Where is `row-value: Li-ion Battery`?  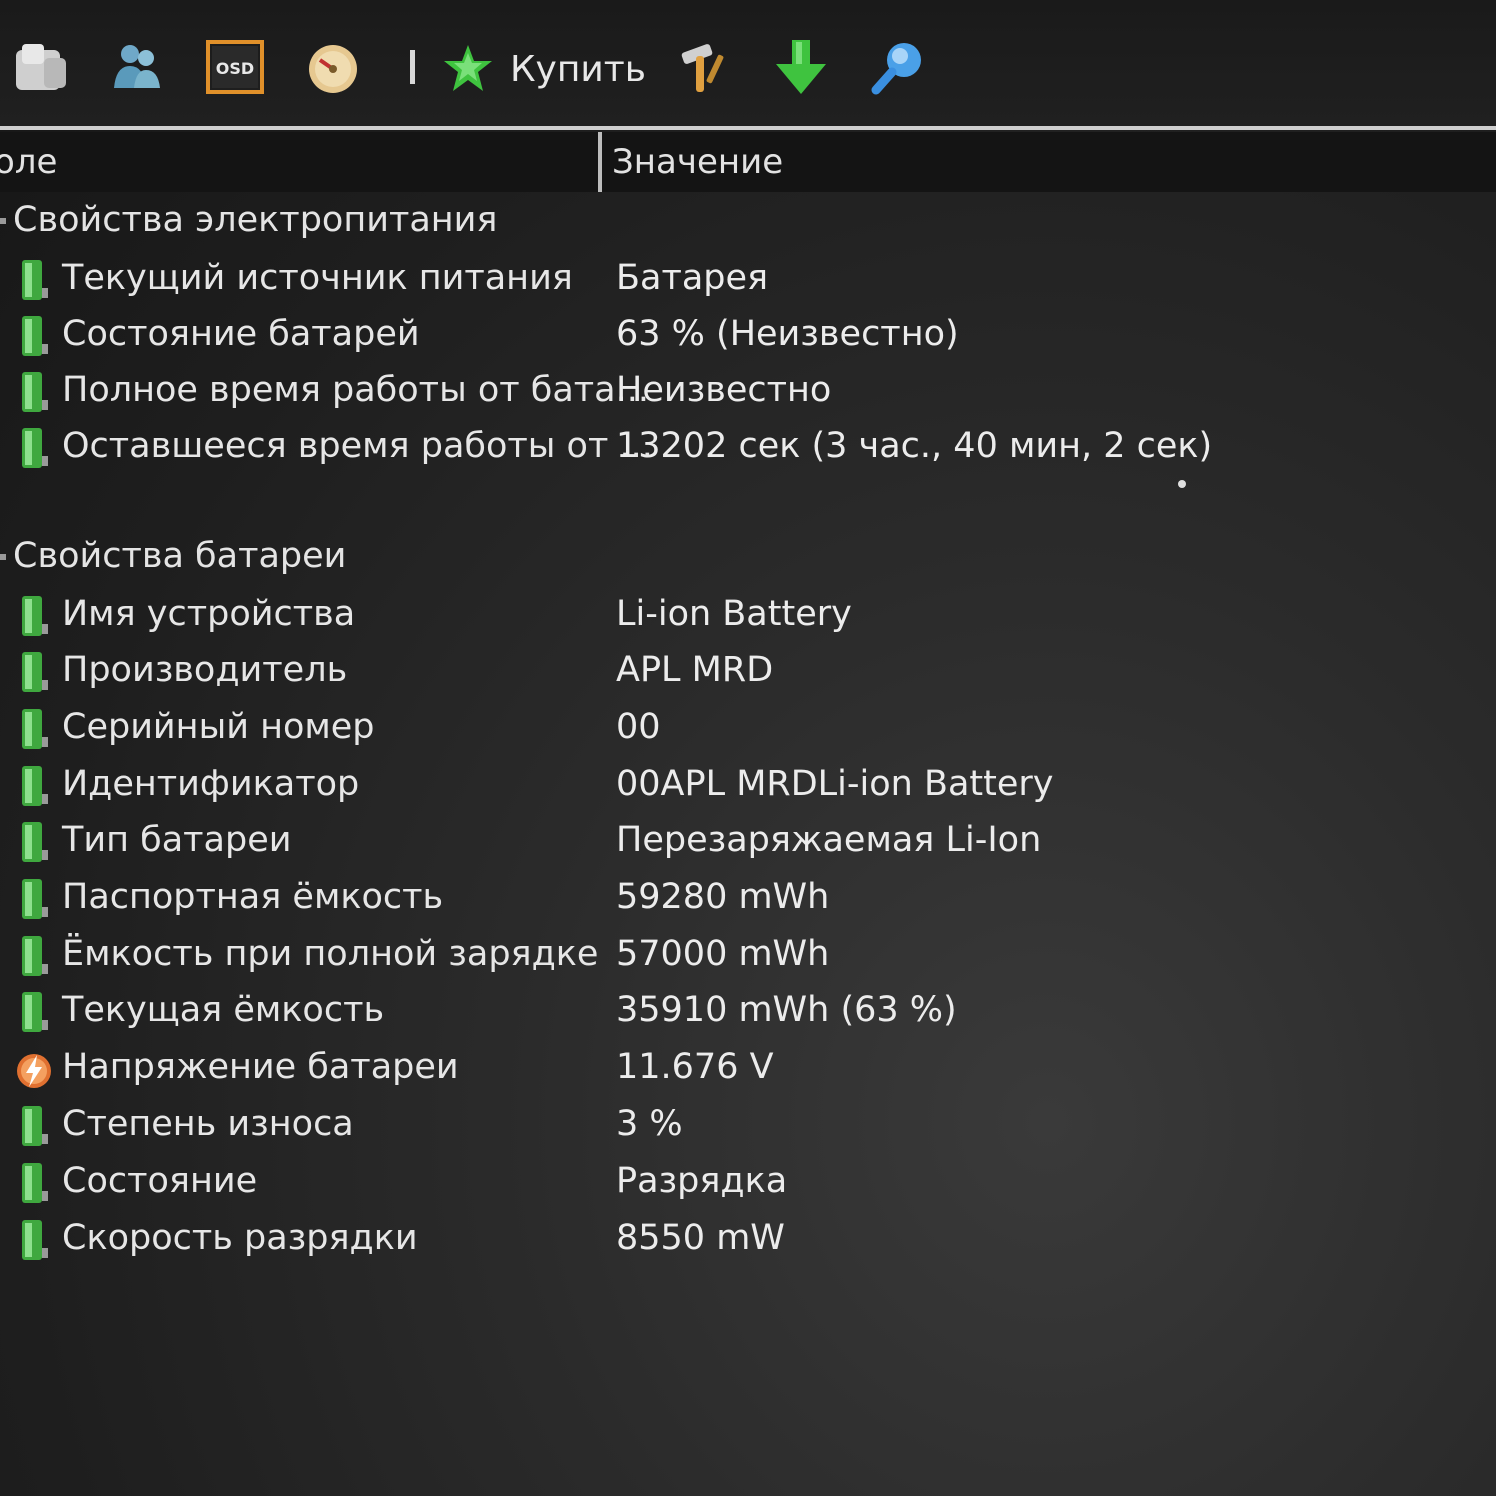 row-value: Li-ion Battery is located at coordinates (734, 614).